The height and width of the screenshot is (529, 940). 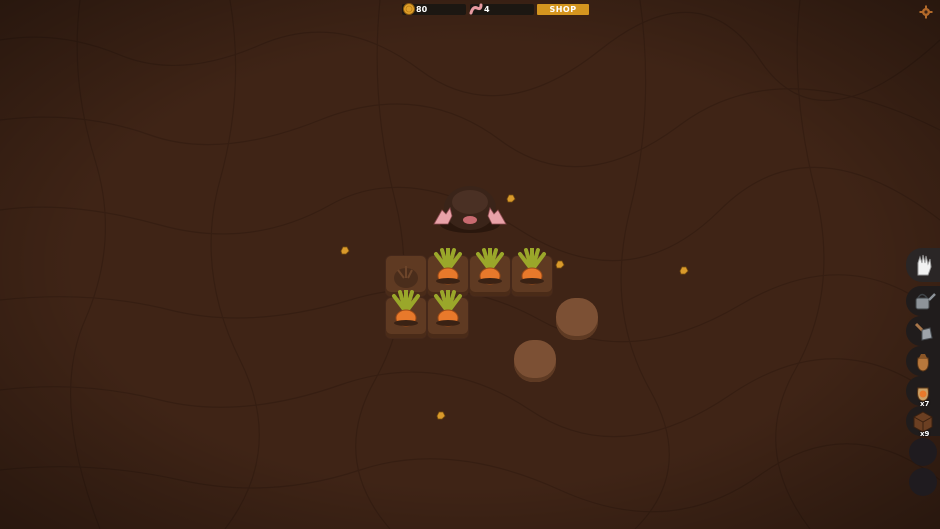 I want to click on coin-icon, so click(x=409, y=9).